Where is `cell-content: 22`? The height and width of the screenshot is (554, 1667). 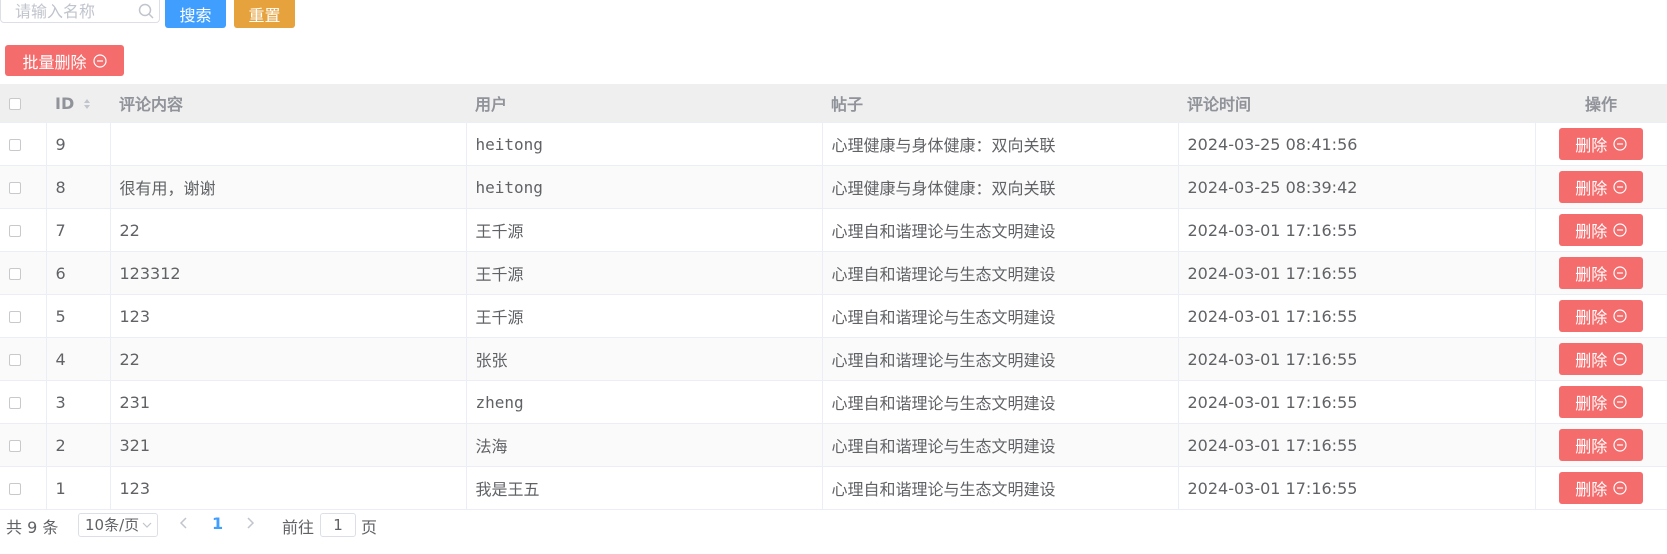 cell-content: 22 is located at coordinates (288, 230).